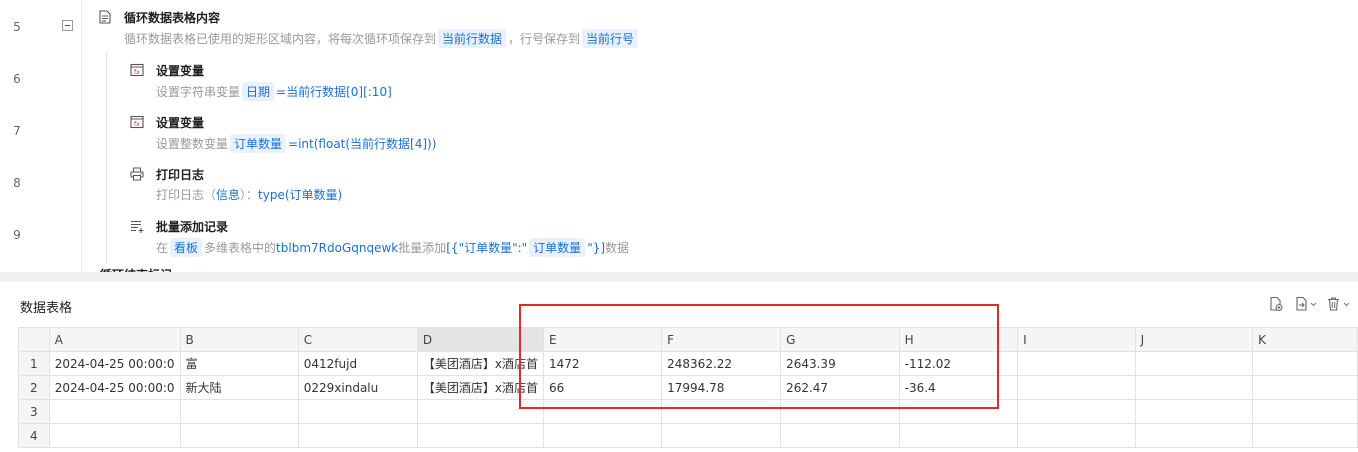 This screenshot has width=1358, height=452. What do you see at coordinates (239, 339) in the screenshot?
I see `column-header-b: B` at bounding box center [239, 339].